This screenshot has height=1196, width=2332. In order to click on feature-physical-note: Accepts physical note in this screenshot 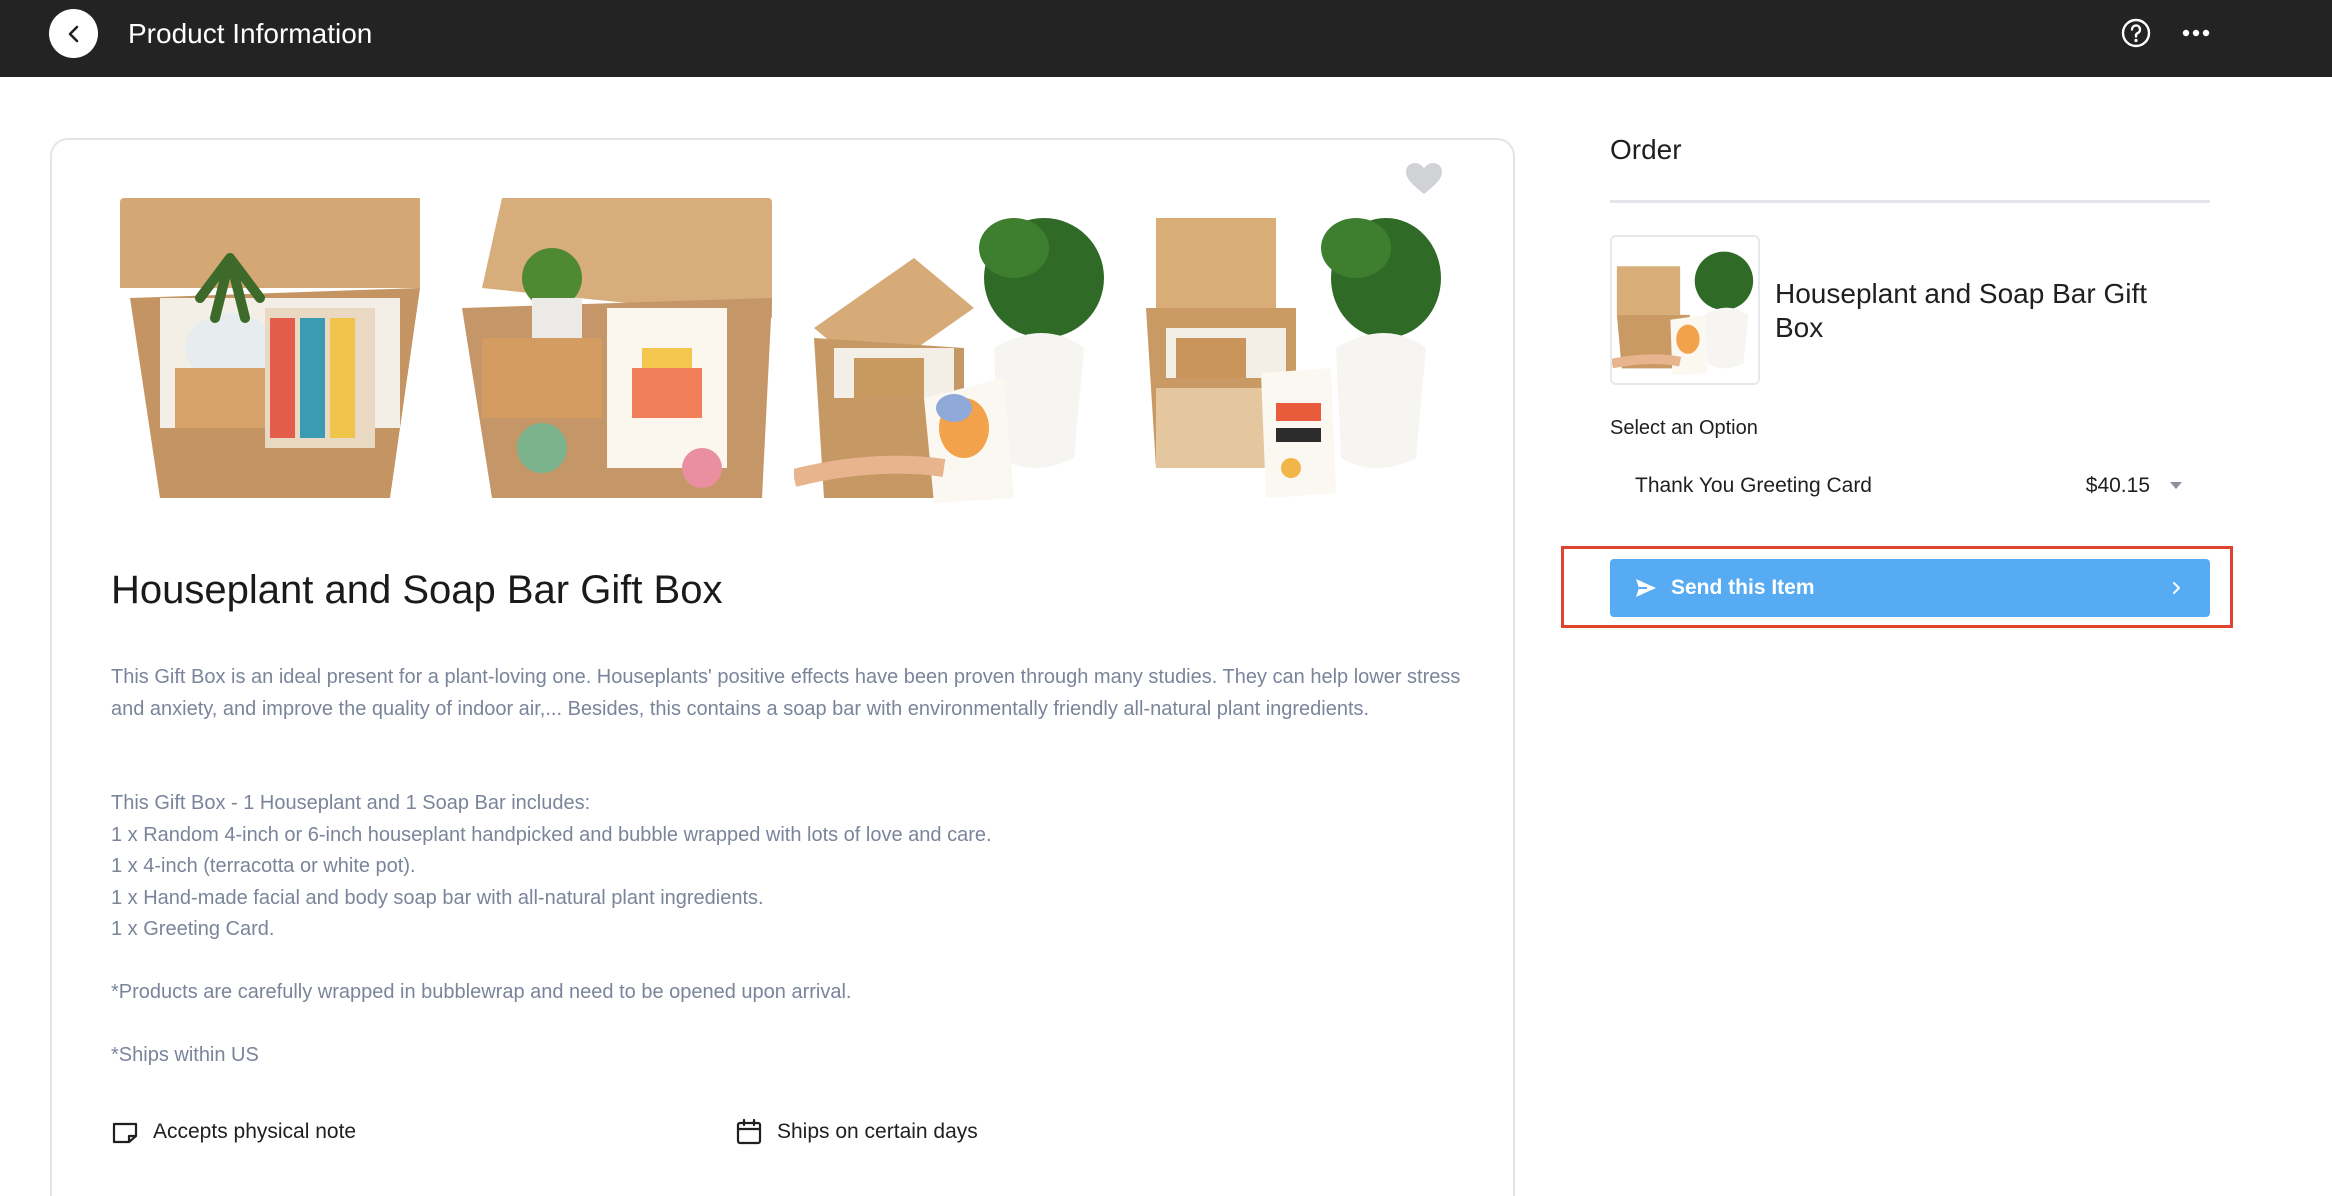, I will do `click(233, 1132)`.